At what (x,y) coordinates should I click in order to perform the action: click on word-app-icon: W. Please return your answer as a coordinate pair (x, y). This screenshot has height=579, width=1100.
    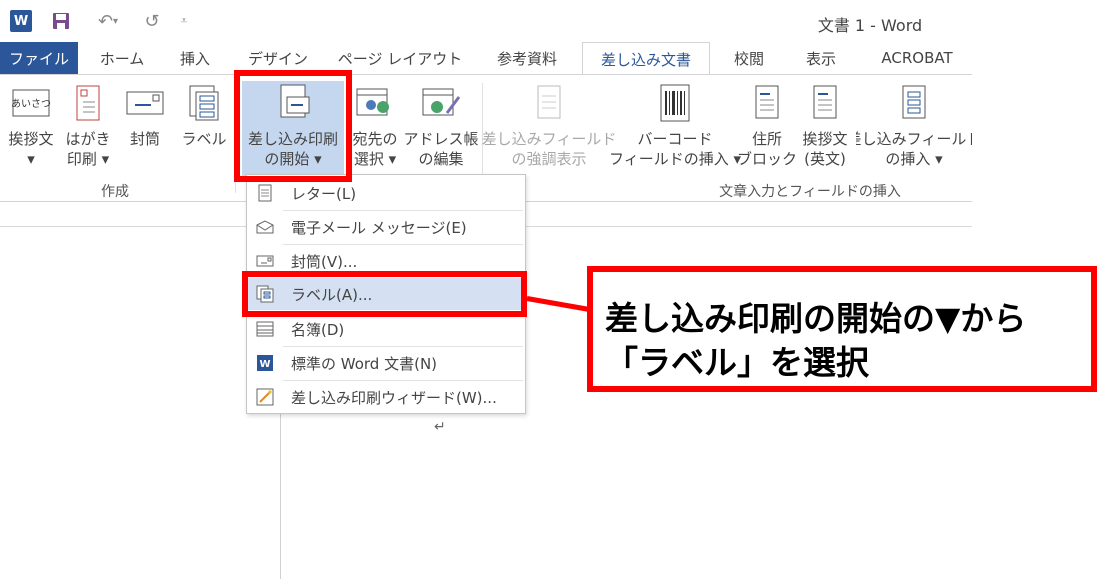
    Looking at the image, I should click on (21, 21).